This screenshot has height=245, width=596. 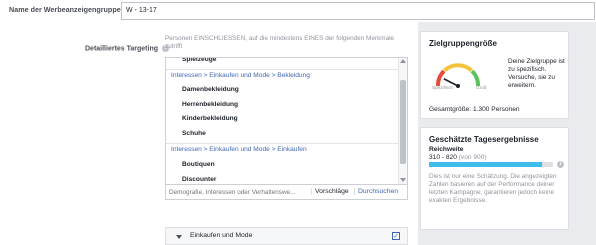 I want to click on scroll-thumb, so click(x=403, y=122).